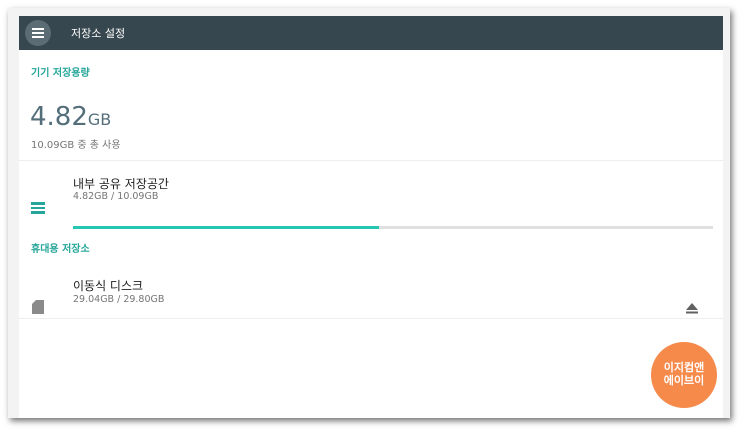  I want to click on watermark-line-1: 이지컴앤, so click(684, 367).